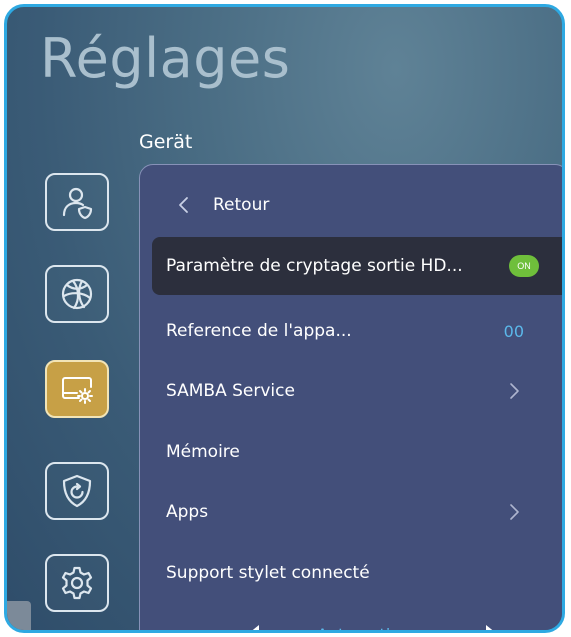 The width and height of the screenshot is (571, 637). I want to click on page-title: Réglages, so click(165, 58).